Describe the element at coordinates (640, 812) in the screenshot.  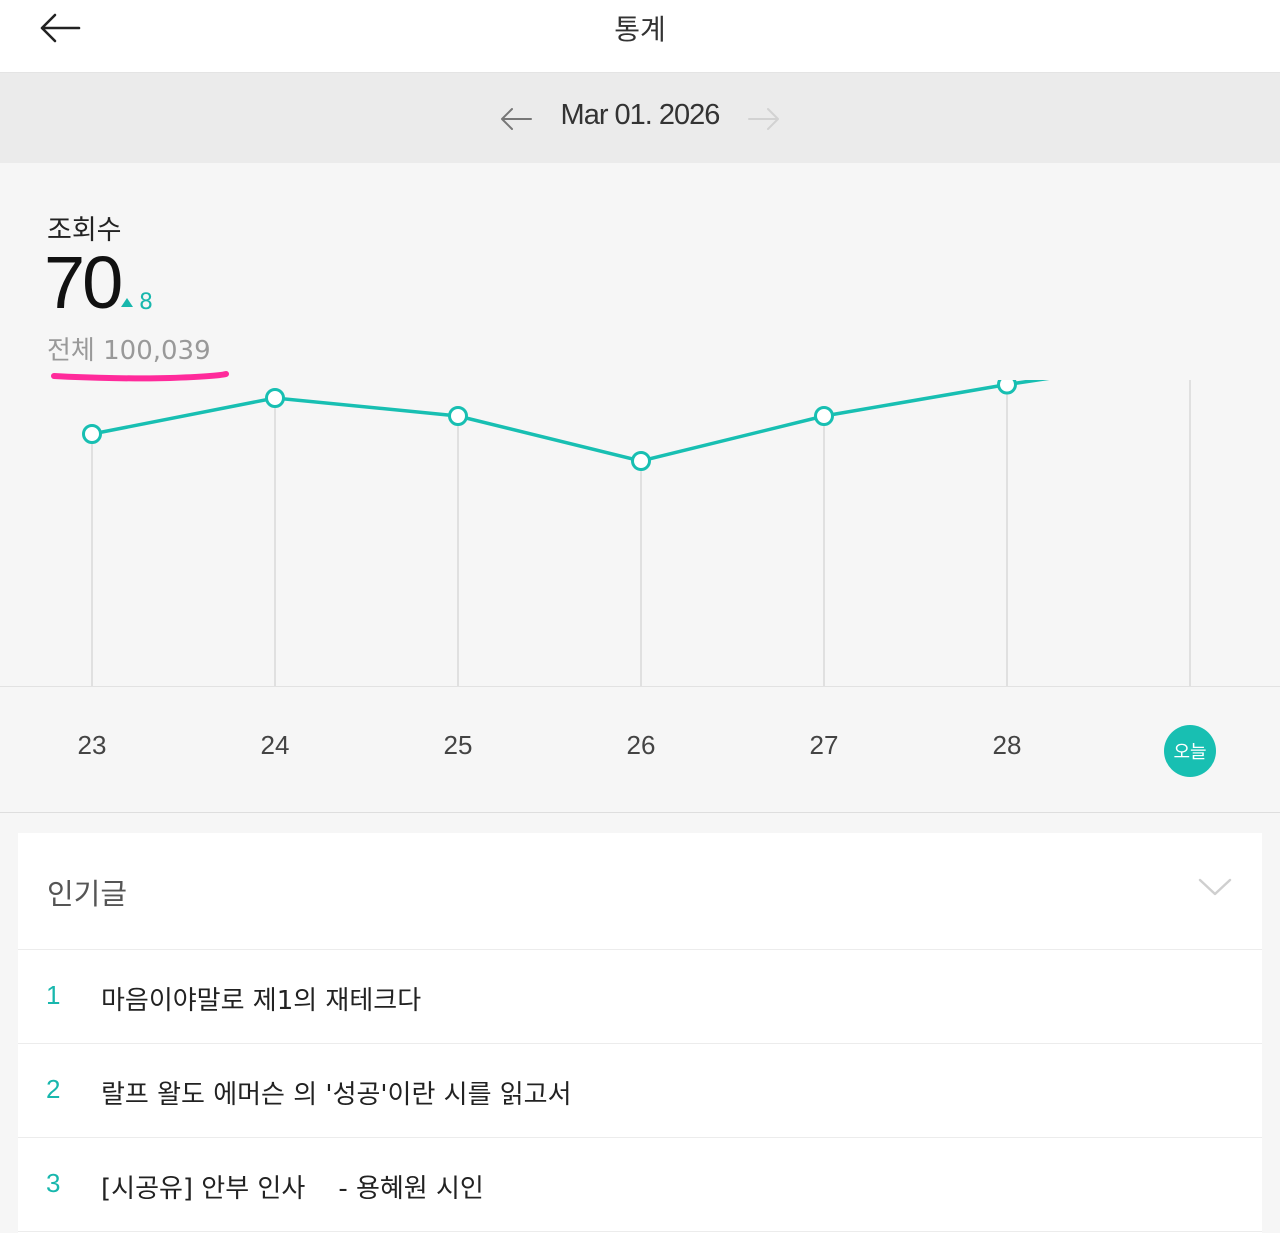
I see `section-divider` at that location.